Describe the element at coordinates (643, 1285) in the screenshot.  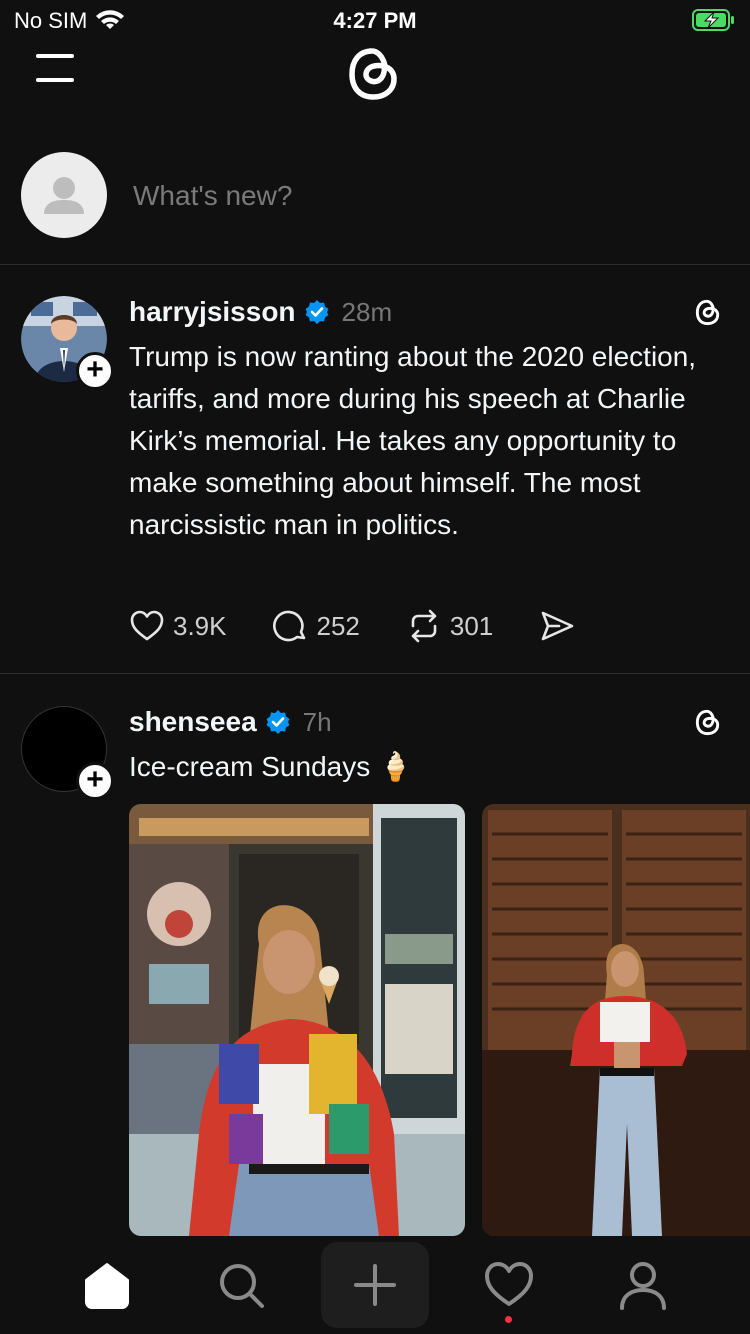
I see `profile-icon` at that location.